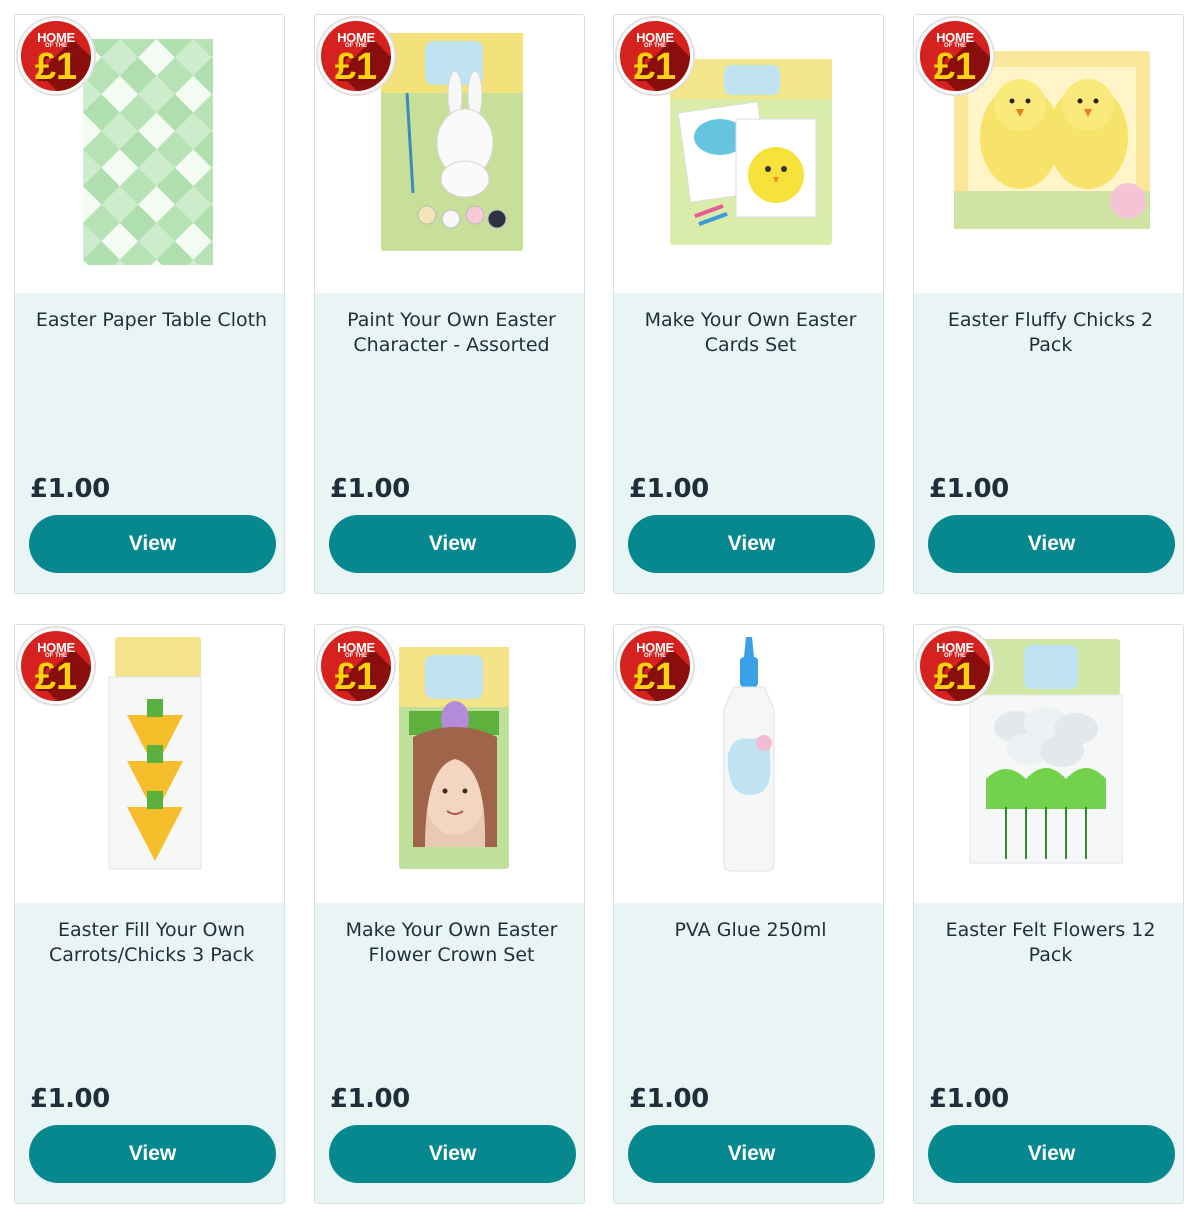 The width and height of the screenshot is (1200, 1221). Describe the element at coordinates (750, 333) in the screenshot. I see `product-title: Make Your Own Easter Cards Set` at that location.